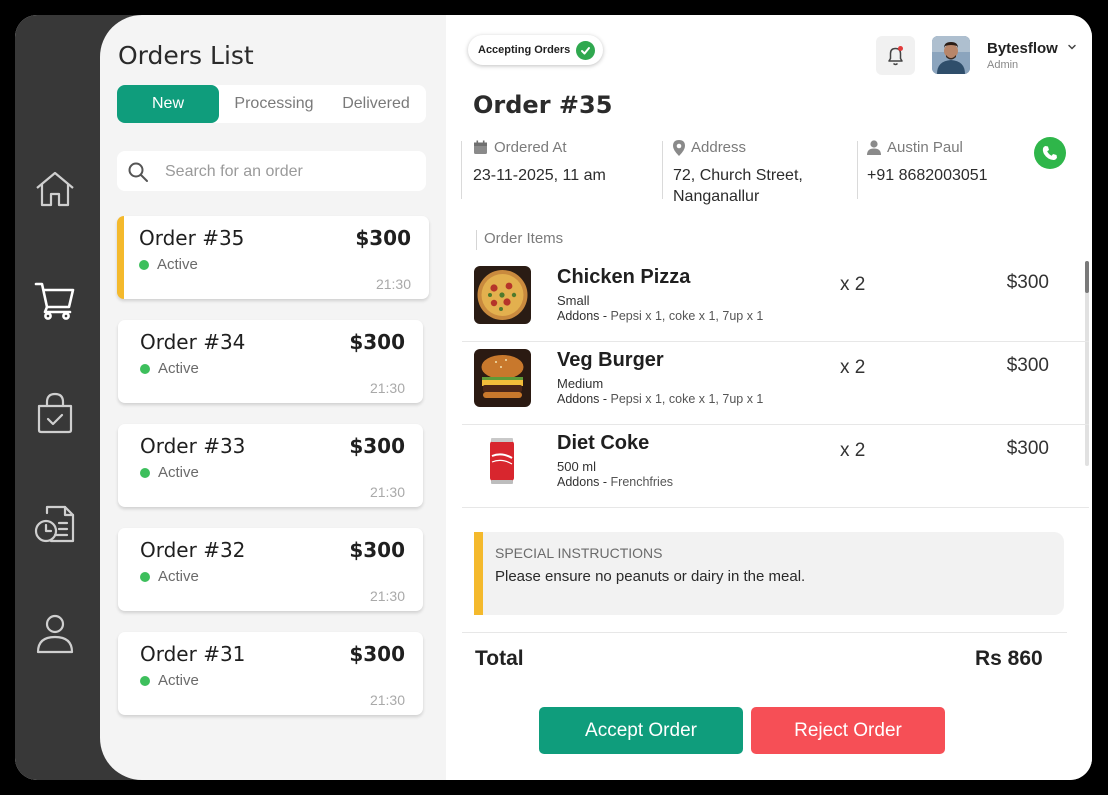 Image resolution: width=1108 pixels, height=795 pixels. I want to click on sidebar-item-home, so click(55, 189).